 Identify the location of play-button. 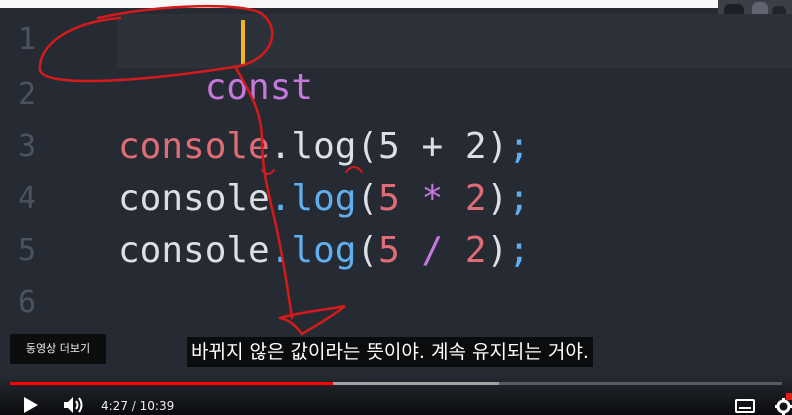
(31, 405).